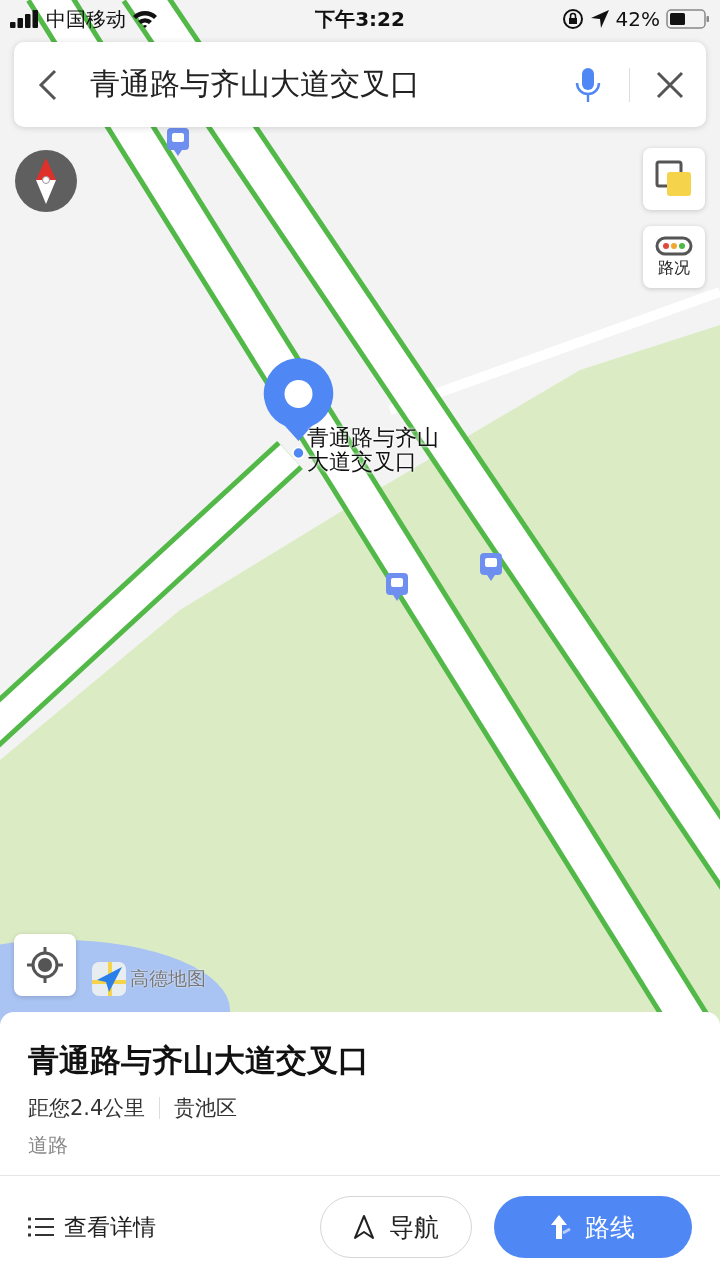 This screenshot has height=1280, width=720. Describe the element at coordinates (109, 979) in the screenshot. I see `logo-icon` at that location.